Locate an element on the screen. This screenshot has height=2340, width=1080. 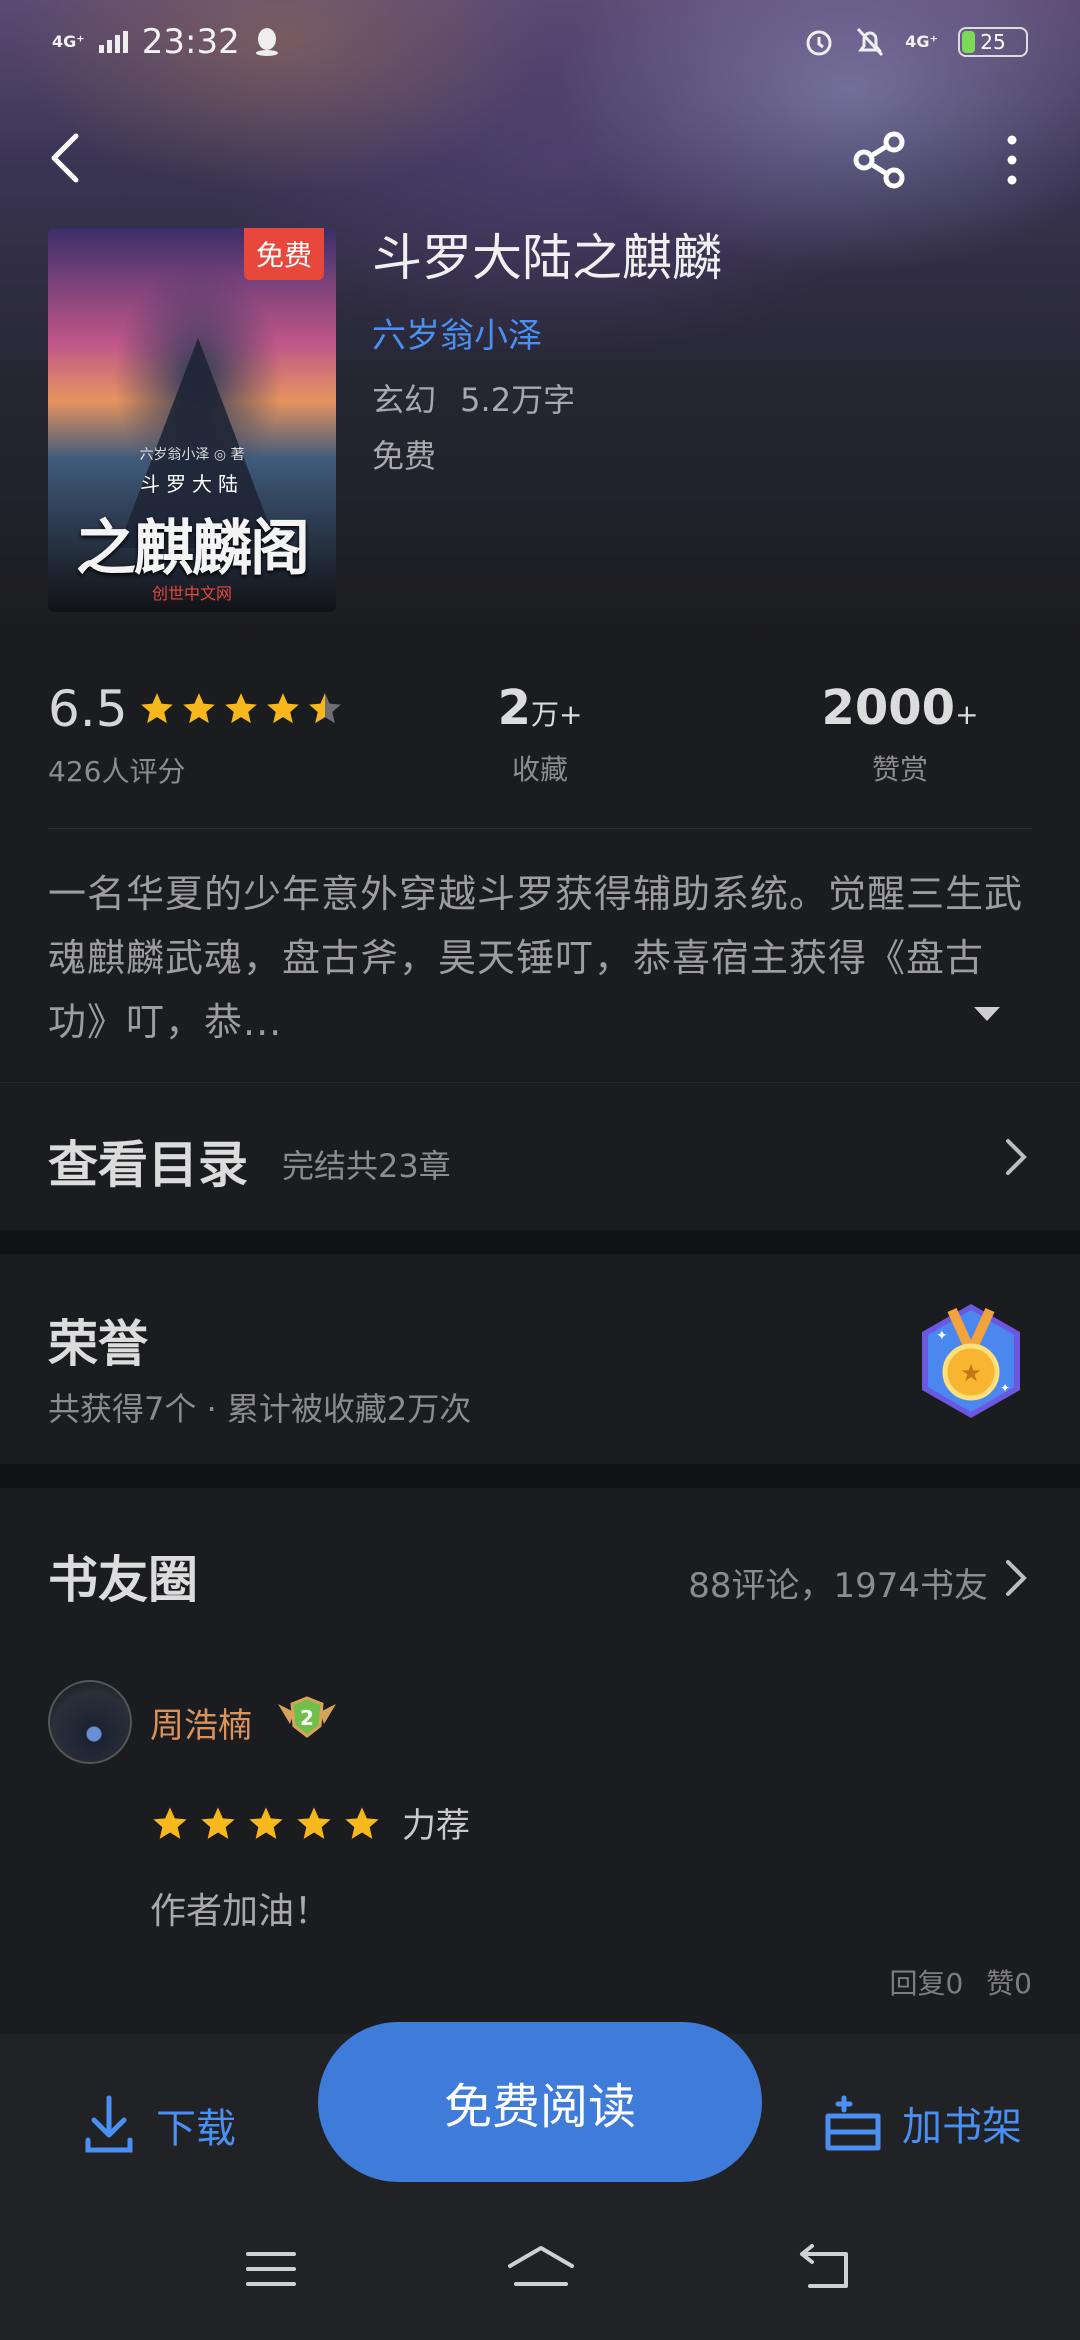
download-button: 下载 is located at coordinates (159, 2125).